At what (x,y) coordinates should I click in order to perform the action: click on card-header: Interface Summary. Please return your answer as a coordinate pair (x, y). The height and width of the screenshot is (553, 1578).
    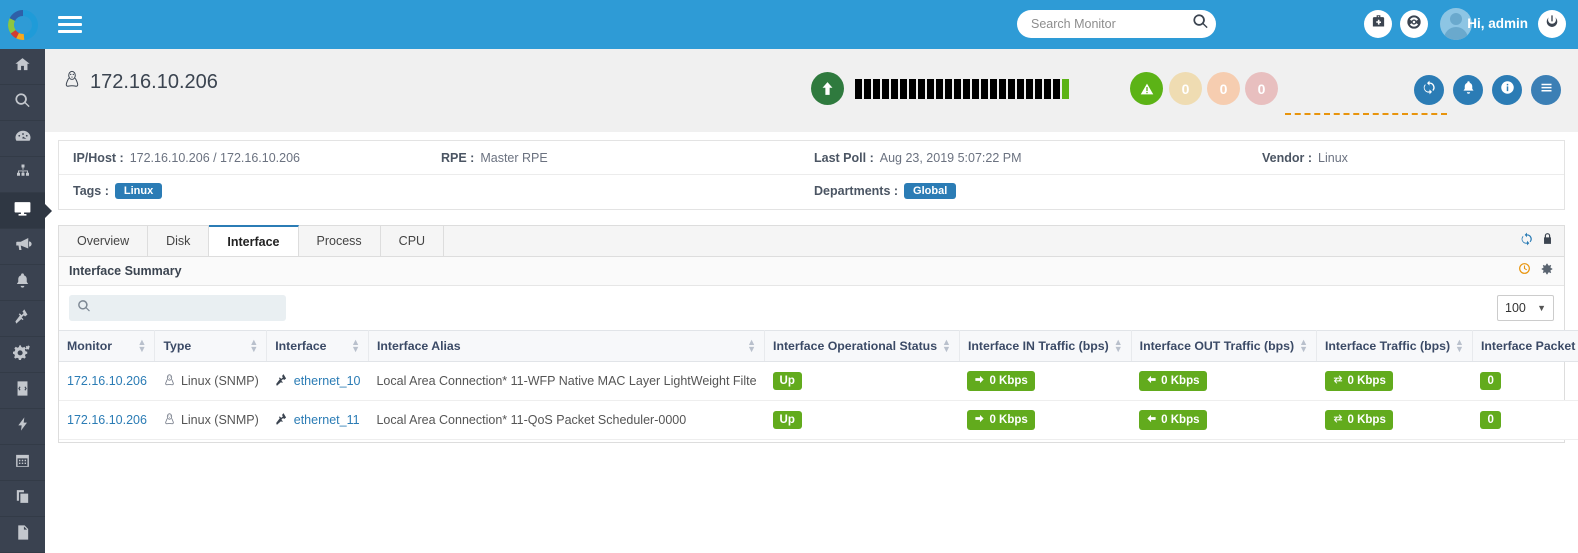
    Looking at the image, I should click on (811, 271).